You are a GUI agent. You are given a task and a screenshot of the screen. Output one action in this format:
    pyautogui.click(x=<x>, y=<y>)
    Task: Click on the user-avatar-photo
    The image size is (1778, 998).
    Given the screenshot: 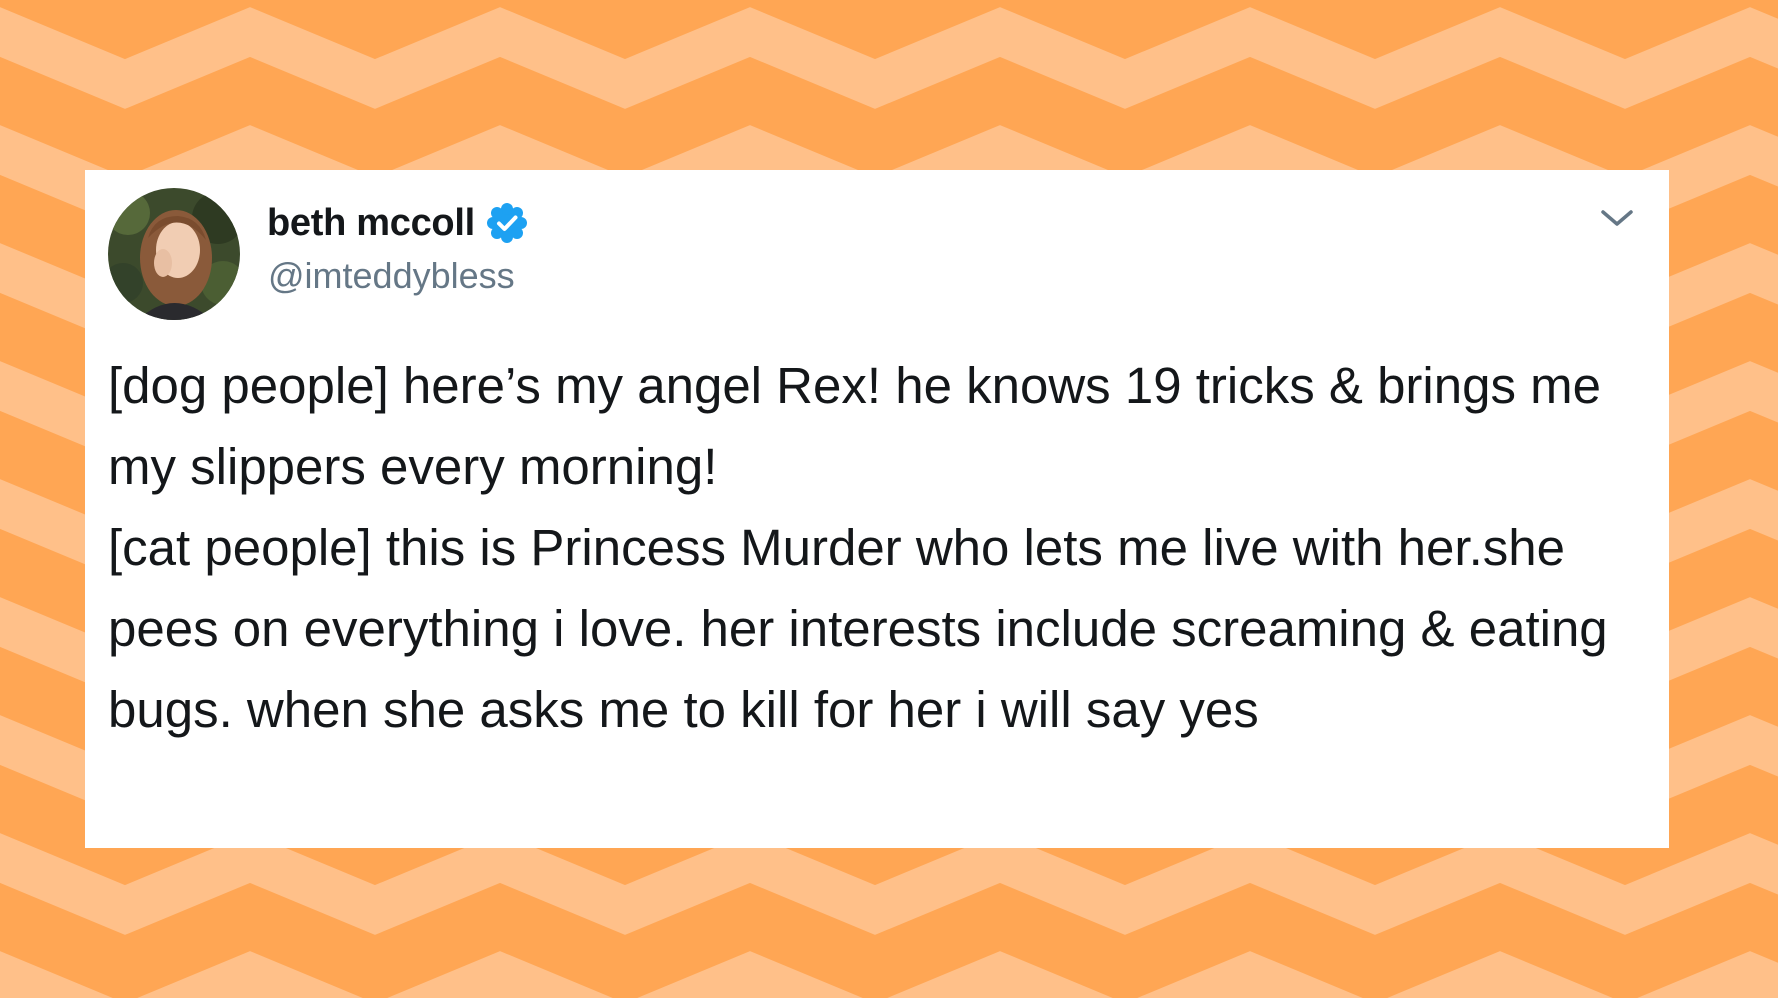 What is the action you would take?
    pyautogui.click(x=174, y=254)
    